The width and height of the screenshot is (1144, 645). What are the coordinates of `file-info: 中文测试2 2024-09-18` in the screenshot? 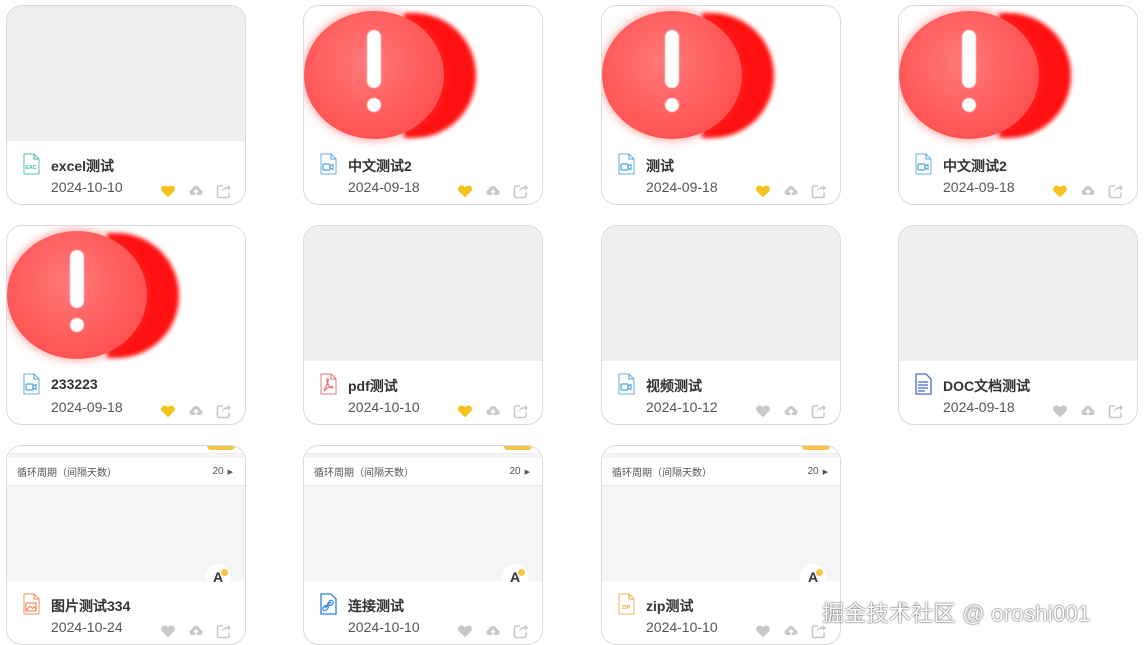 It's located at (1018, 172).